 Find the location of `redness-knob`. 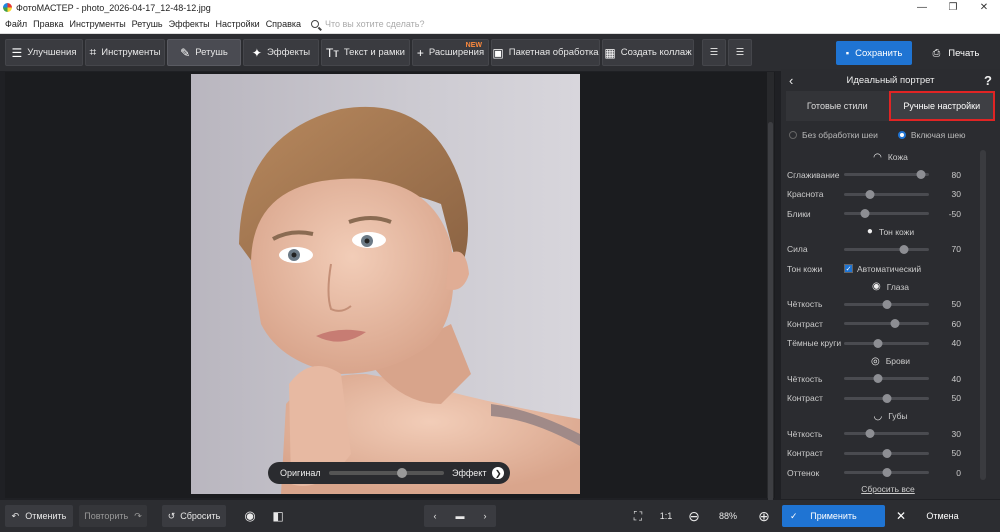

redness-knob is located at coordinates (869, 194).